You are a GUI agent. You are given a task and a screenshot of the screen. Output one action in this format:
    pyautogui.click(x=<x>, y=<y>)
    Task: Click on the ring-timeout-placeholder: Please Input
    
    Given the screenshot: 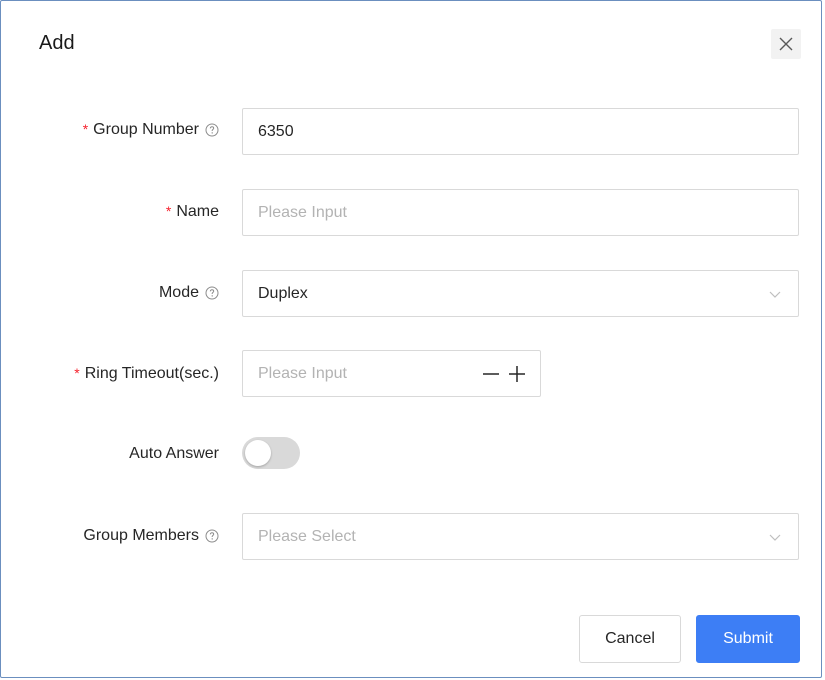 What is the action you would take?
    pyautogui.click(x=302, y=373)
    